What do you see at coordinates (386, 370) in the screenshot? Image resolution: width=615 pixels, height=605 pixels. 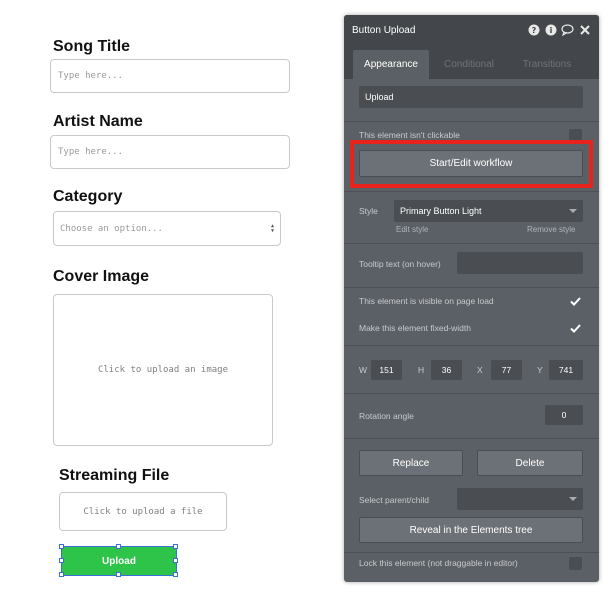 I see `width-input: 151` at bounding box center [386, 370].